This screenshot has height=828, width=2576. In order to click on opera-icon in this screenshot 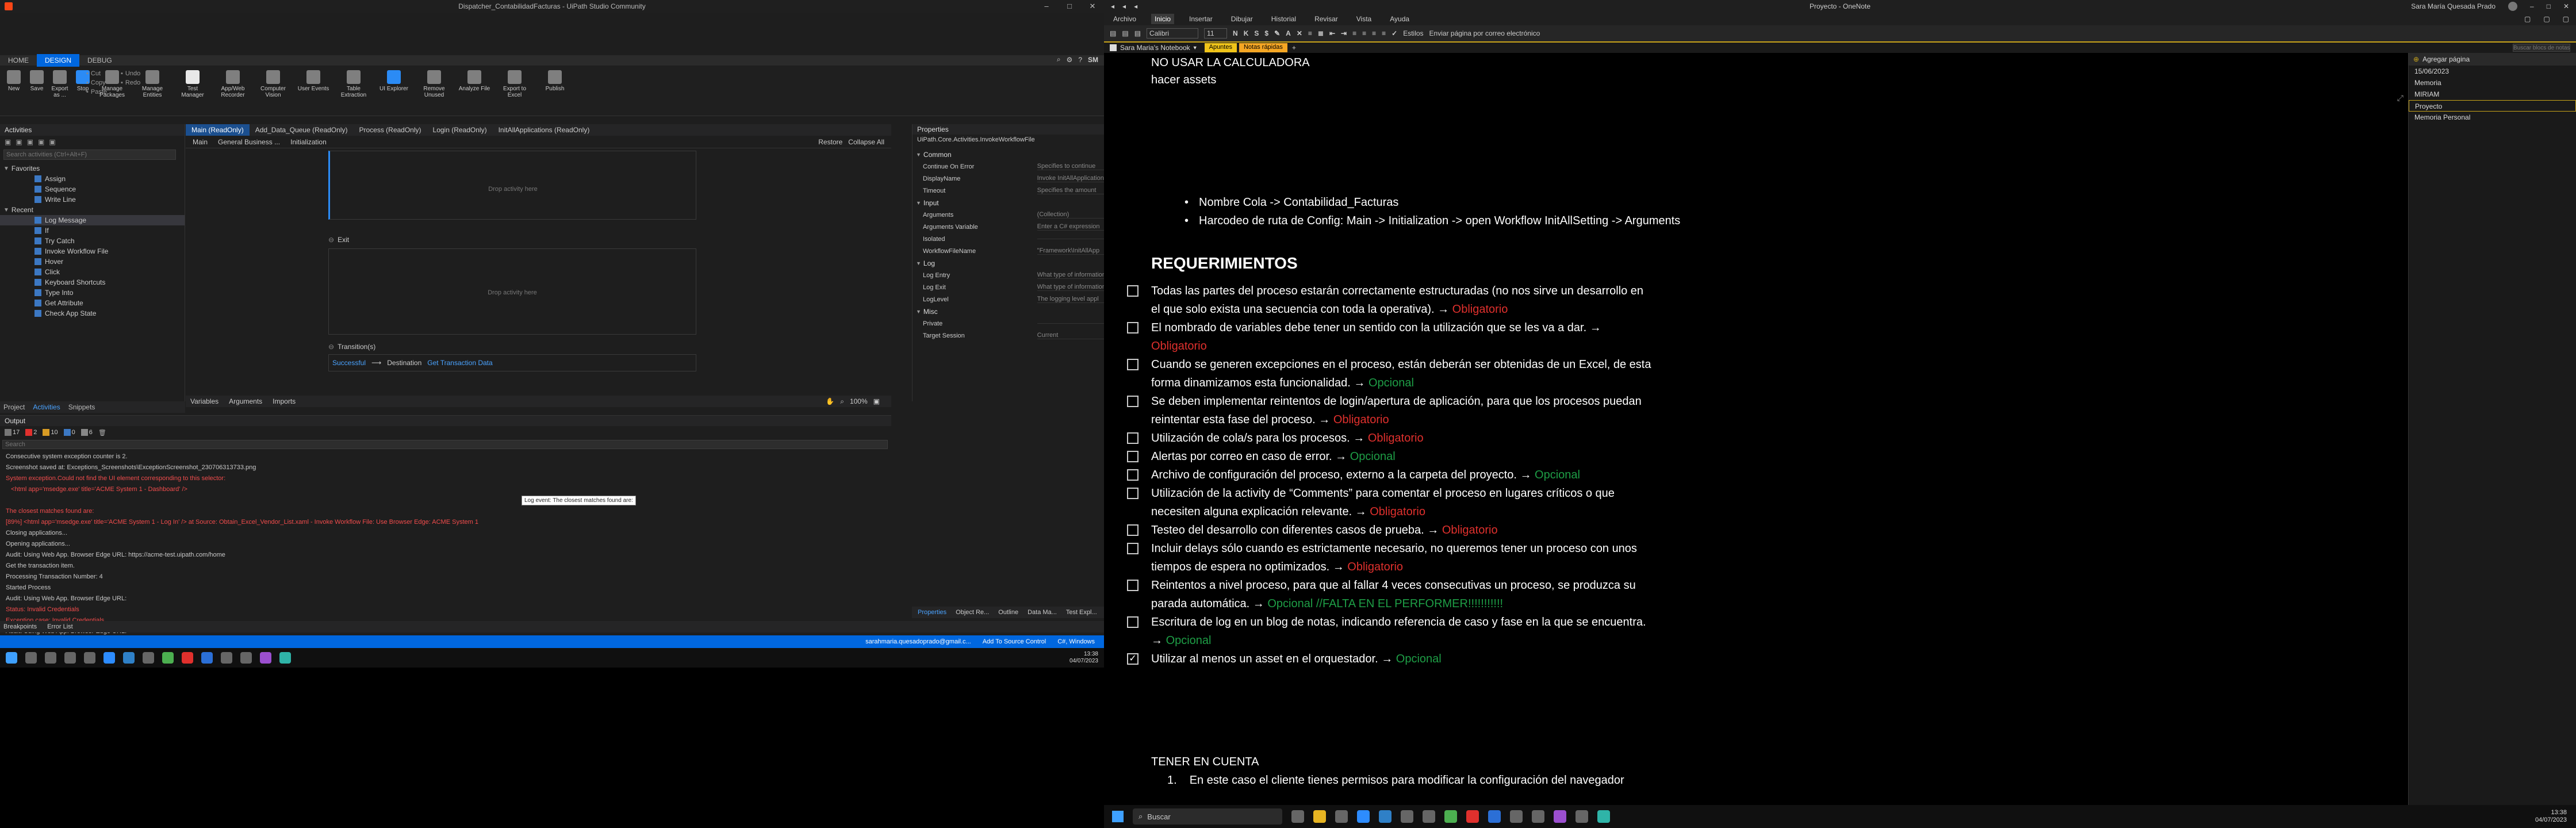, I will do `click(1472, 816)`.